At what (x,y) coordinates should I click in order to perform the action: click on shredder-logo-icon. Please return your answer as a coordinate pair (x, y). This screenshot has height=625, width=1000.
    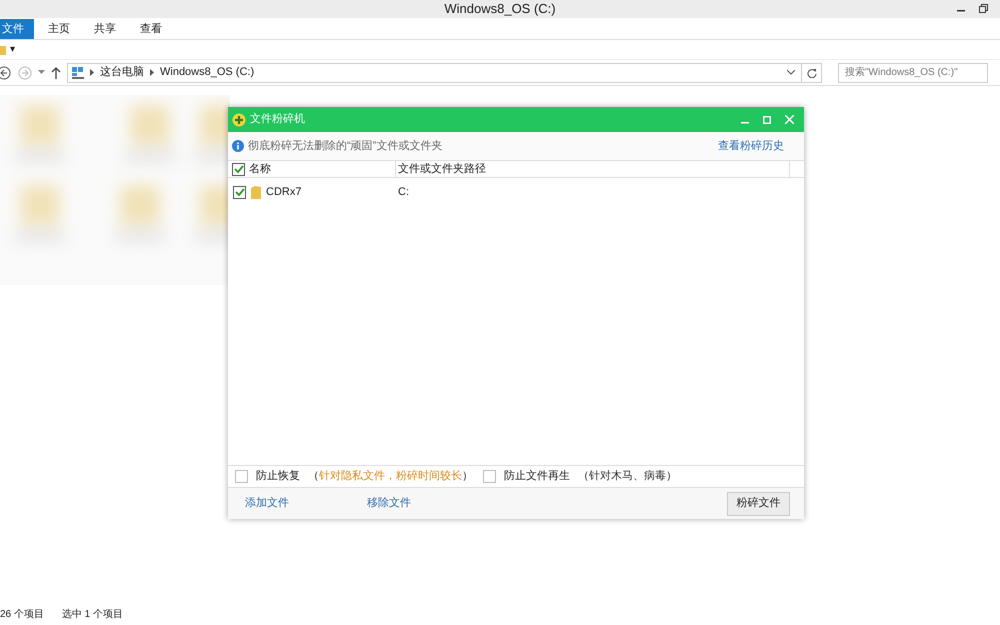
    Looking at the image, I should click on (239, 119).